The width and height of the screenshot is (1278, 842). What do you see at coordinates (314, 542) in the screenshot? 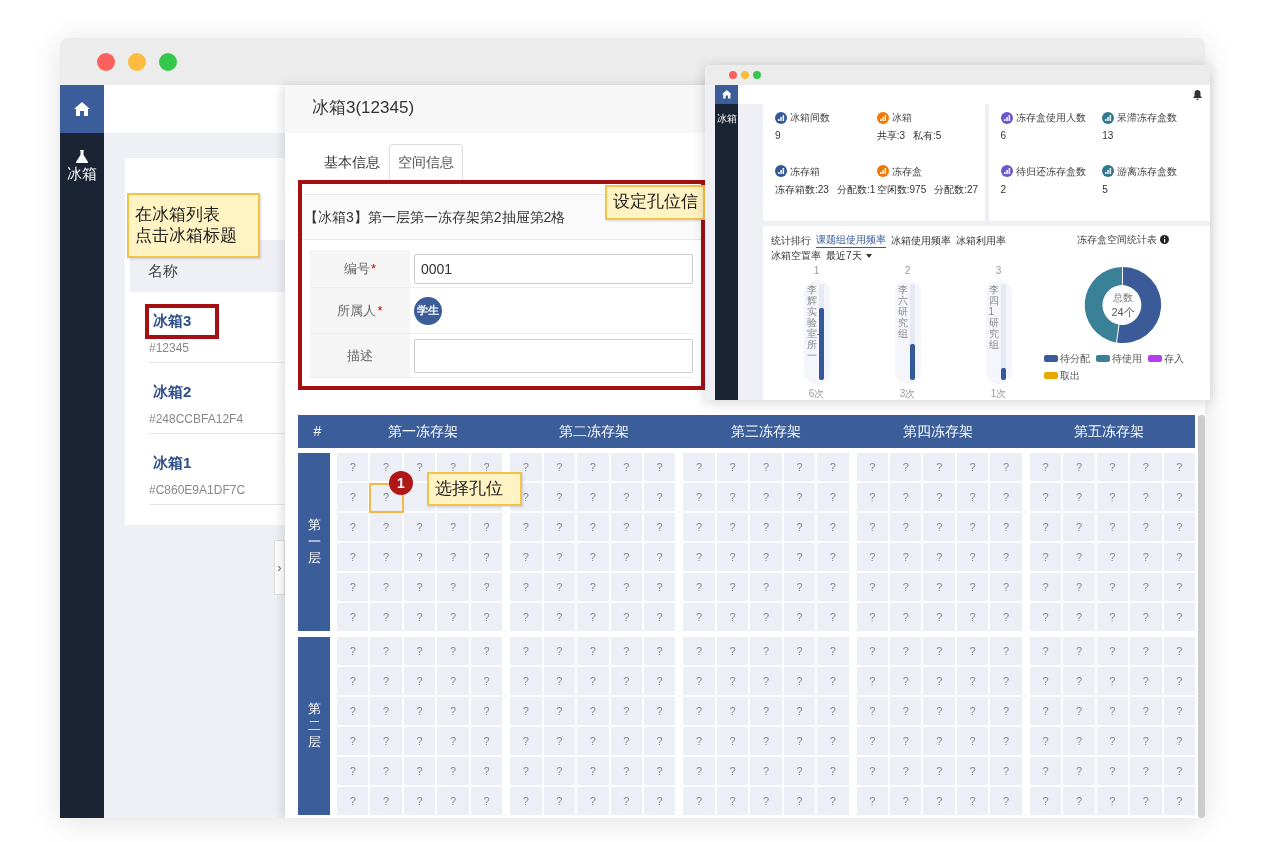
I see `layer-label: 第一层` at bounding box center [314, 542].